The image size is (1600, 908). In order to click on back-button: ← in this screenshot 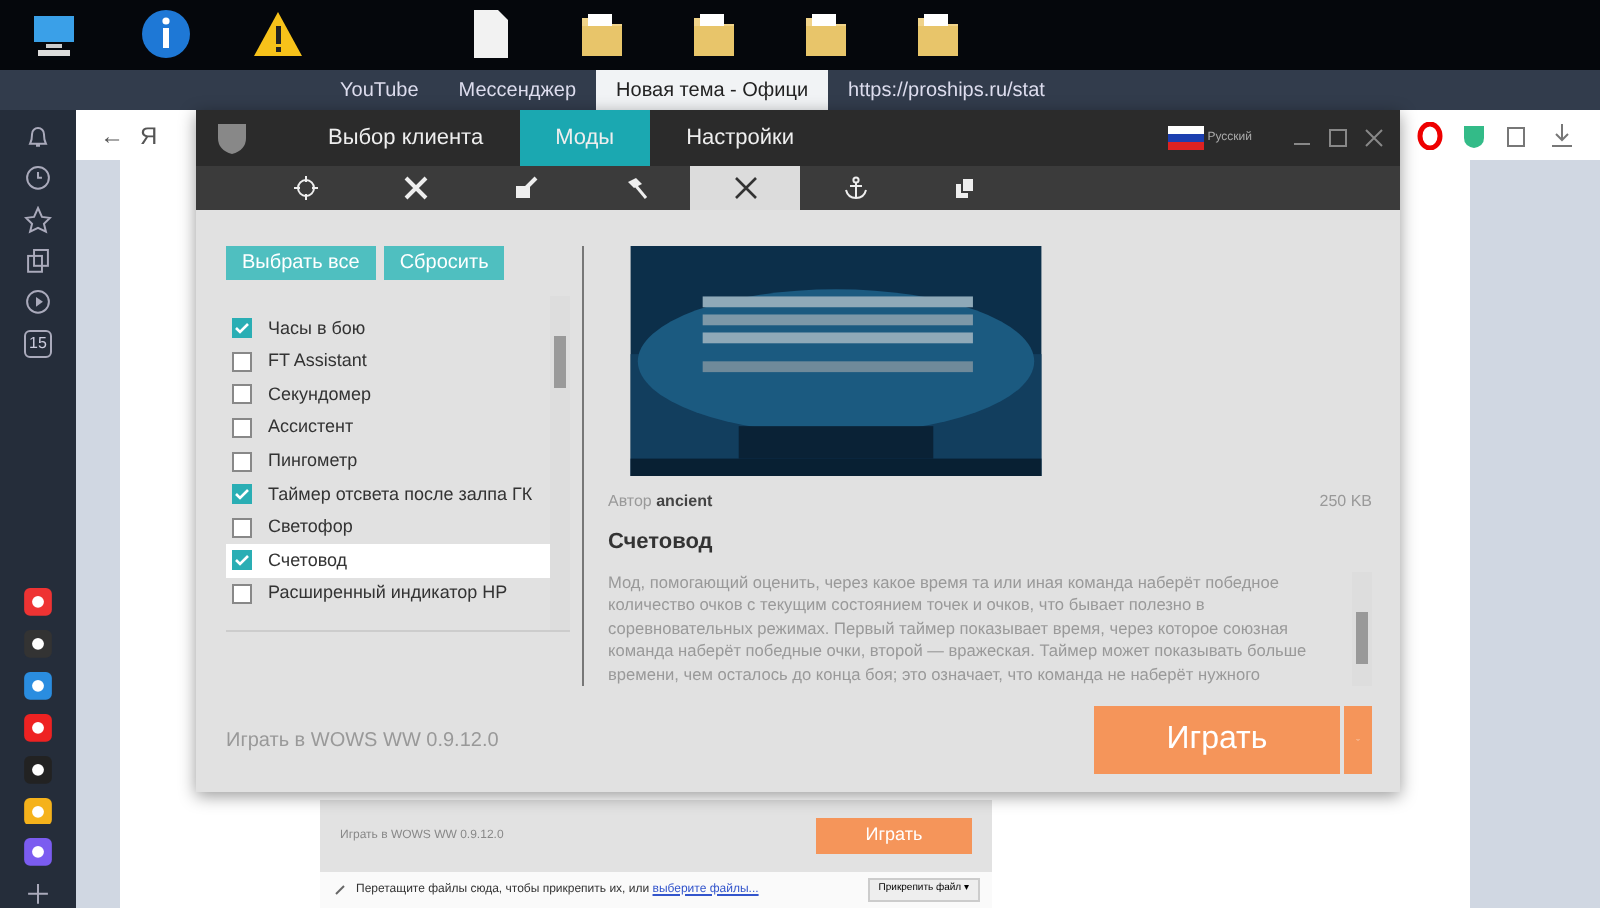, I will do `click(112, 135)`.